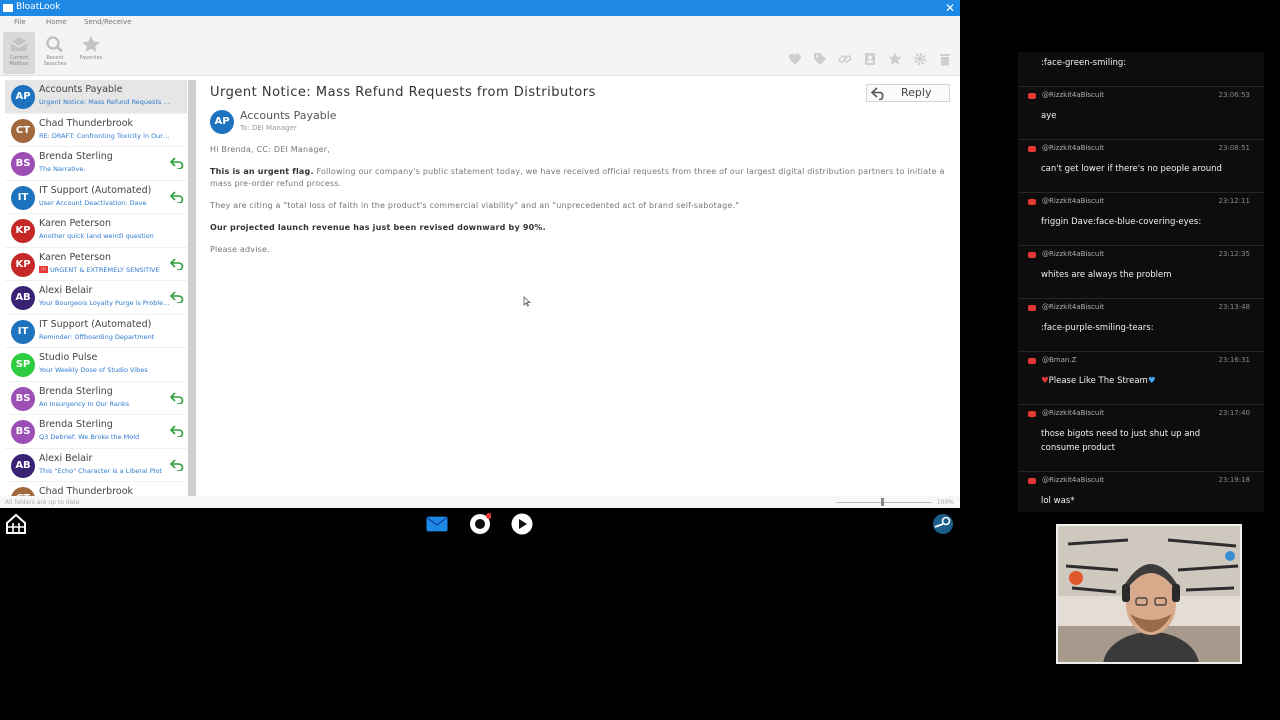 This screenshot has height=720, width=1280. What do you see at coordinates (895, 59) in the screenshot?
I see `star-icon` at bounding box center [895, 59].